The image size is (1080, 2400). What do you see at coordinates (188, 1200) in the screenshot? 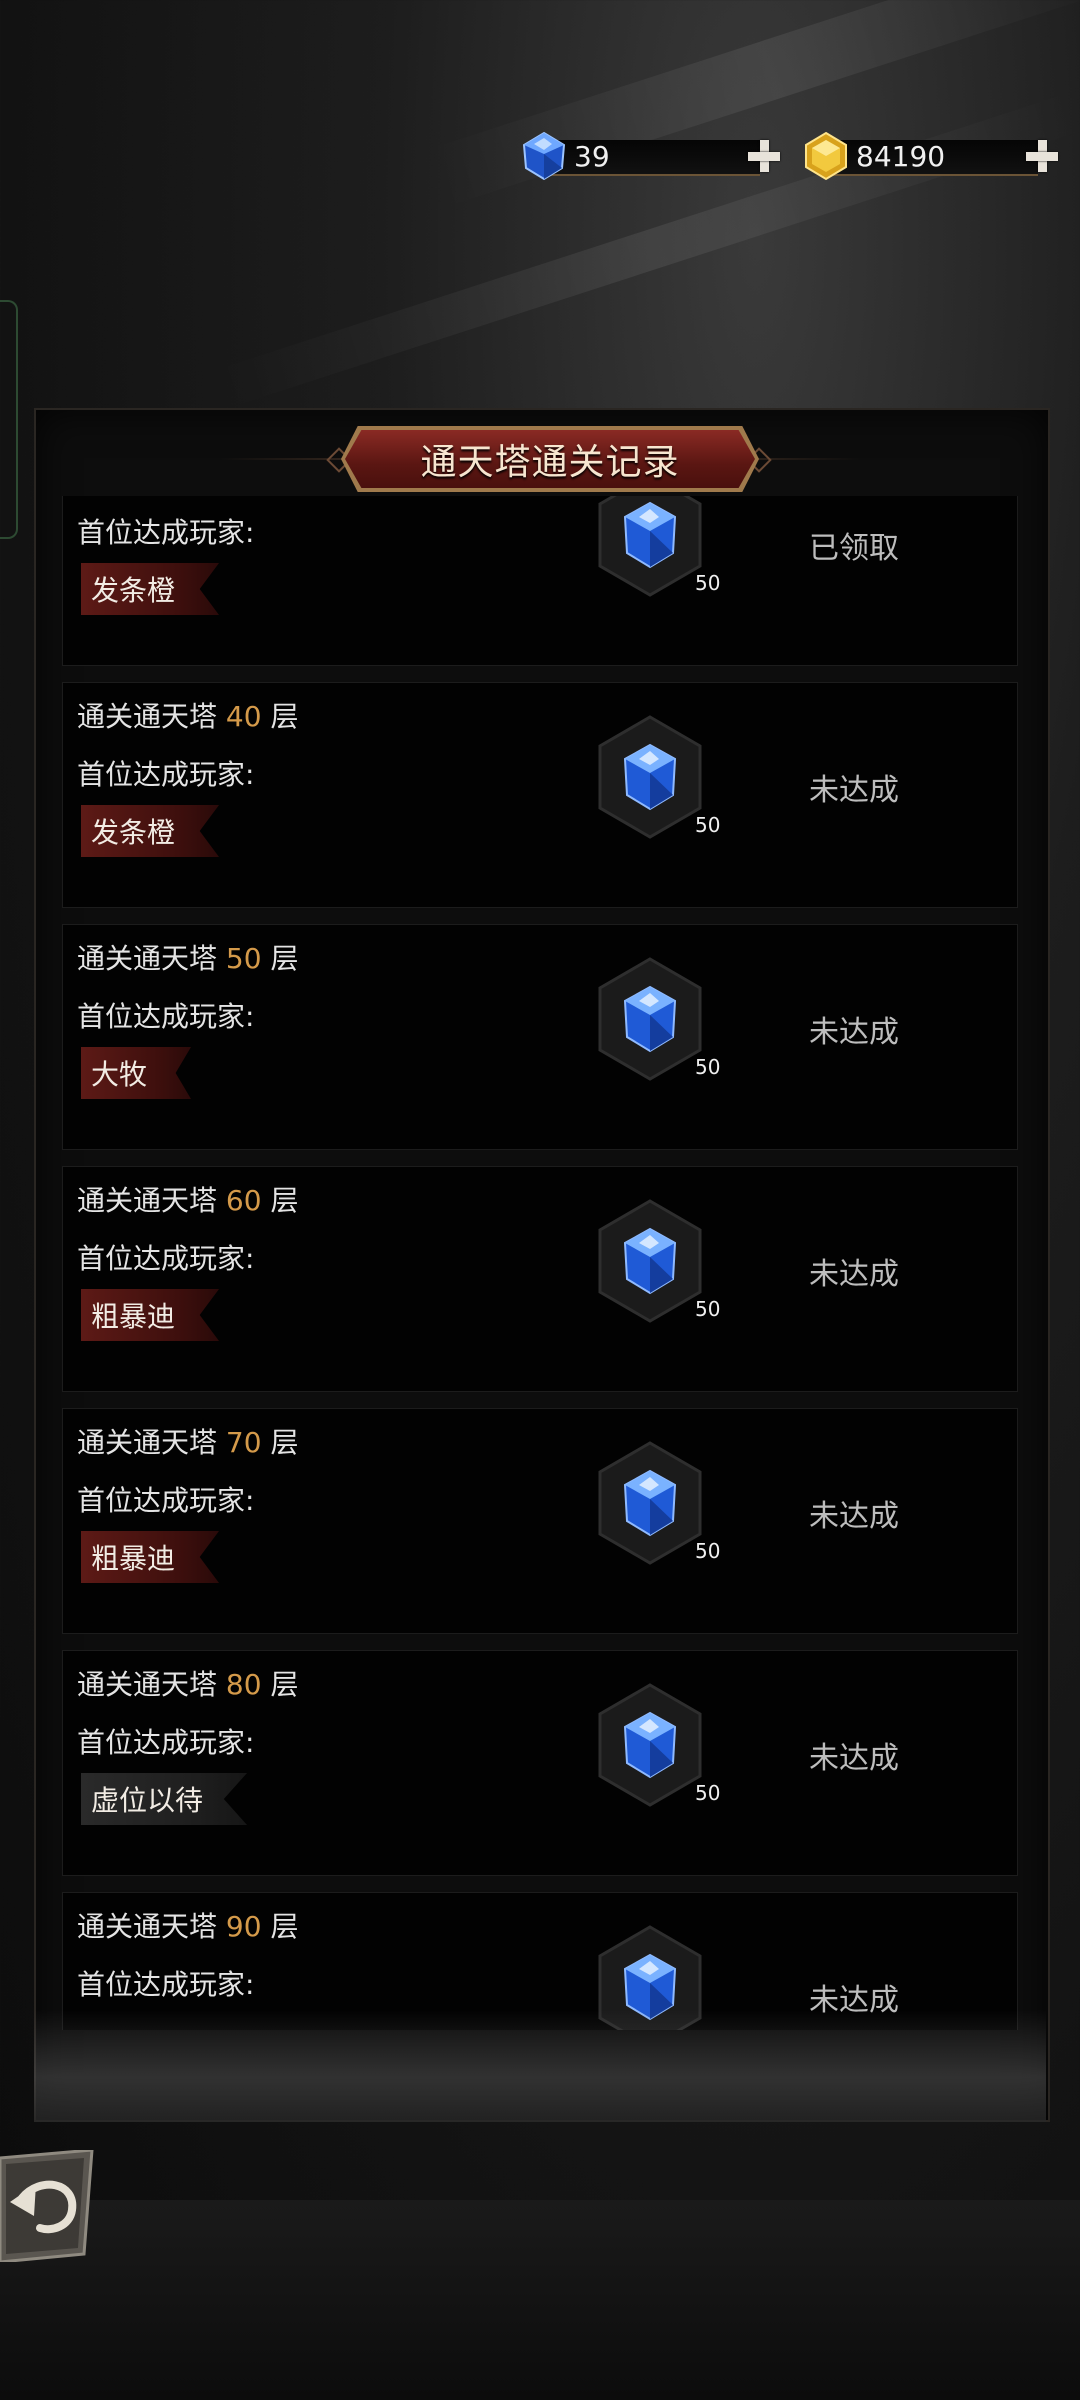
I see `record-floor-title: 通关通天塔 60 层` at bounding box center [188, 1200].